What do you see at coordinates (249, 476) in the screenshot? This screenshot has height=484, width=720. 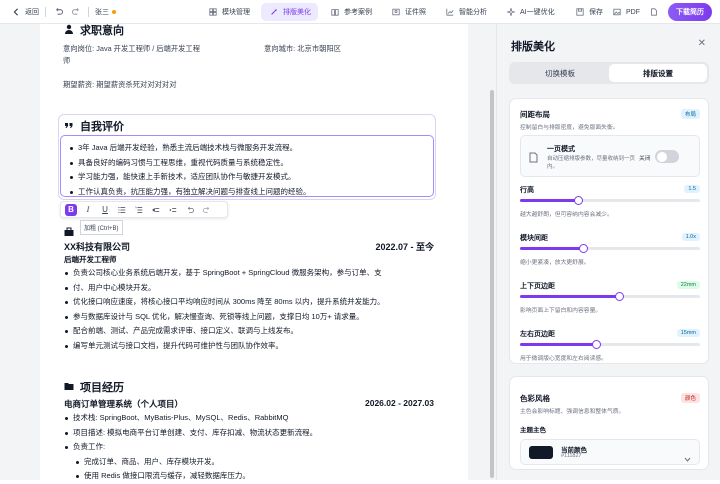 I see `sub-list-item: 使用 Redis 做接口限流与缓存，减轻数据库压力。` at bounding box center [249, 476].